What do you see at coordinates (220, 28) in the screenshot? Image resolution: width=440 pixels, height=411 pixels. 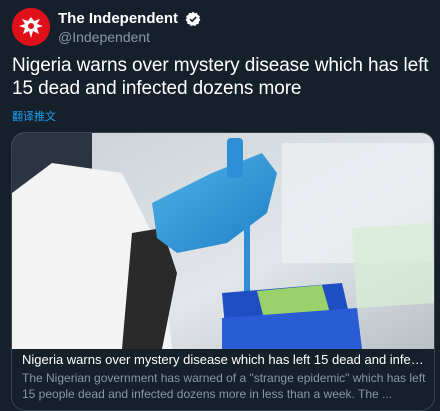 I see `tweet-header: The Independent @Independent` at bounding box center [220, 28].